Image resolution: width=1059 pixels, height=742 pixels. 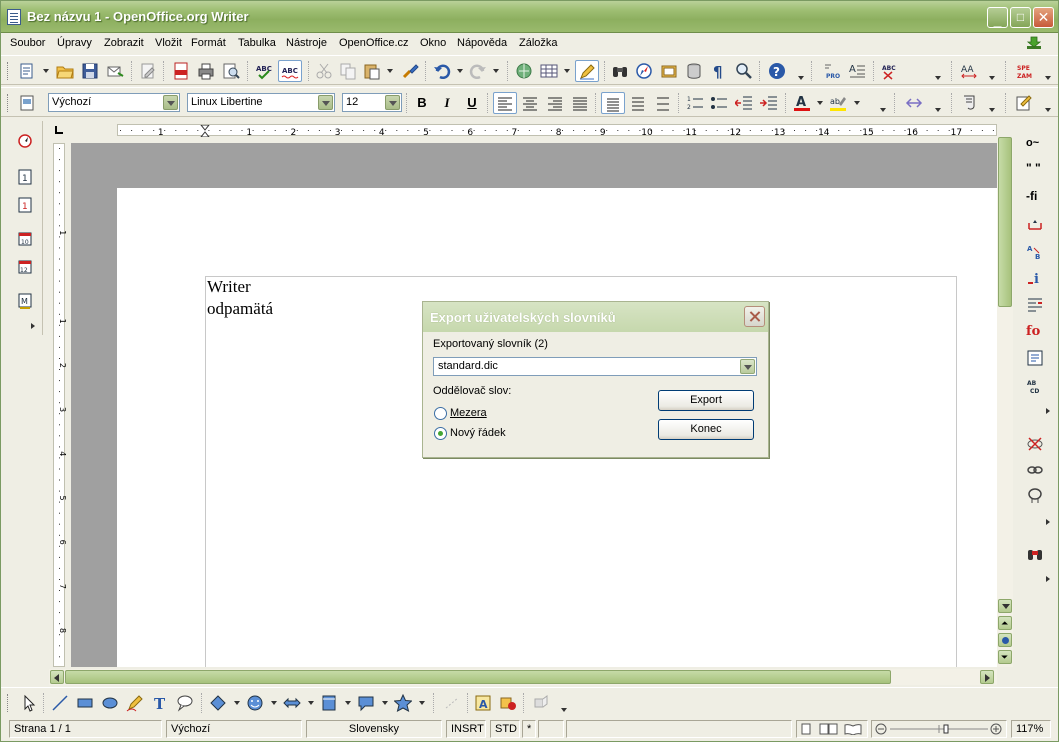 I want to click on export-pdf-icon, so click(x=181, y=71).